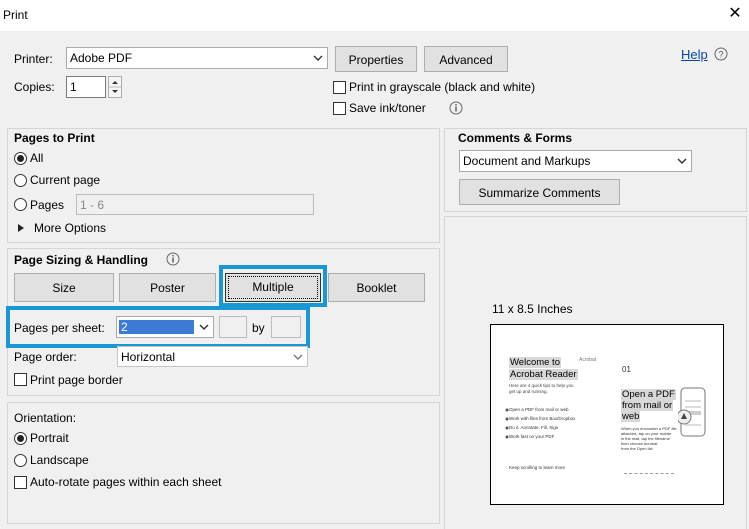 Image resolution: width=749 pixels, height=529 pixels. Describe the element at coordinates (541, 385) in the screenshot. I see `preview-left-line-1: Here are 4 quick tips to help you` at that location.